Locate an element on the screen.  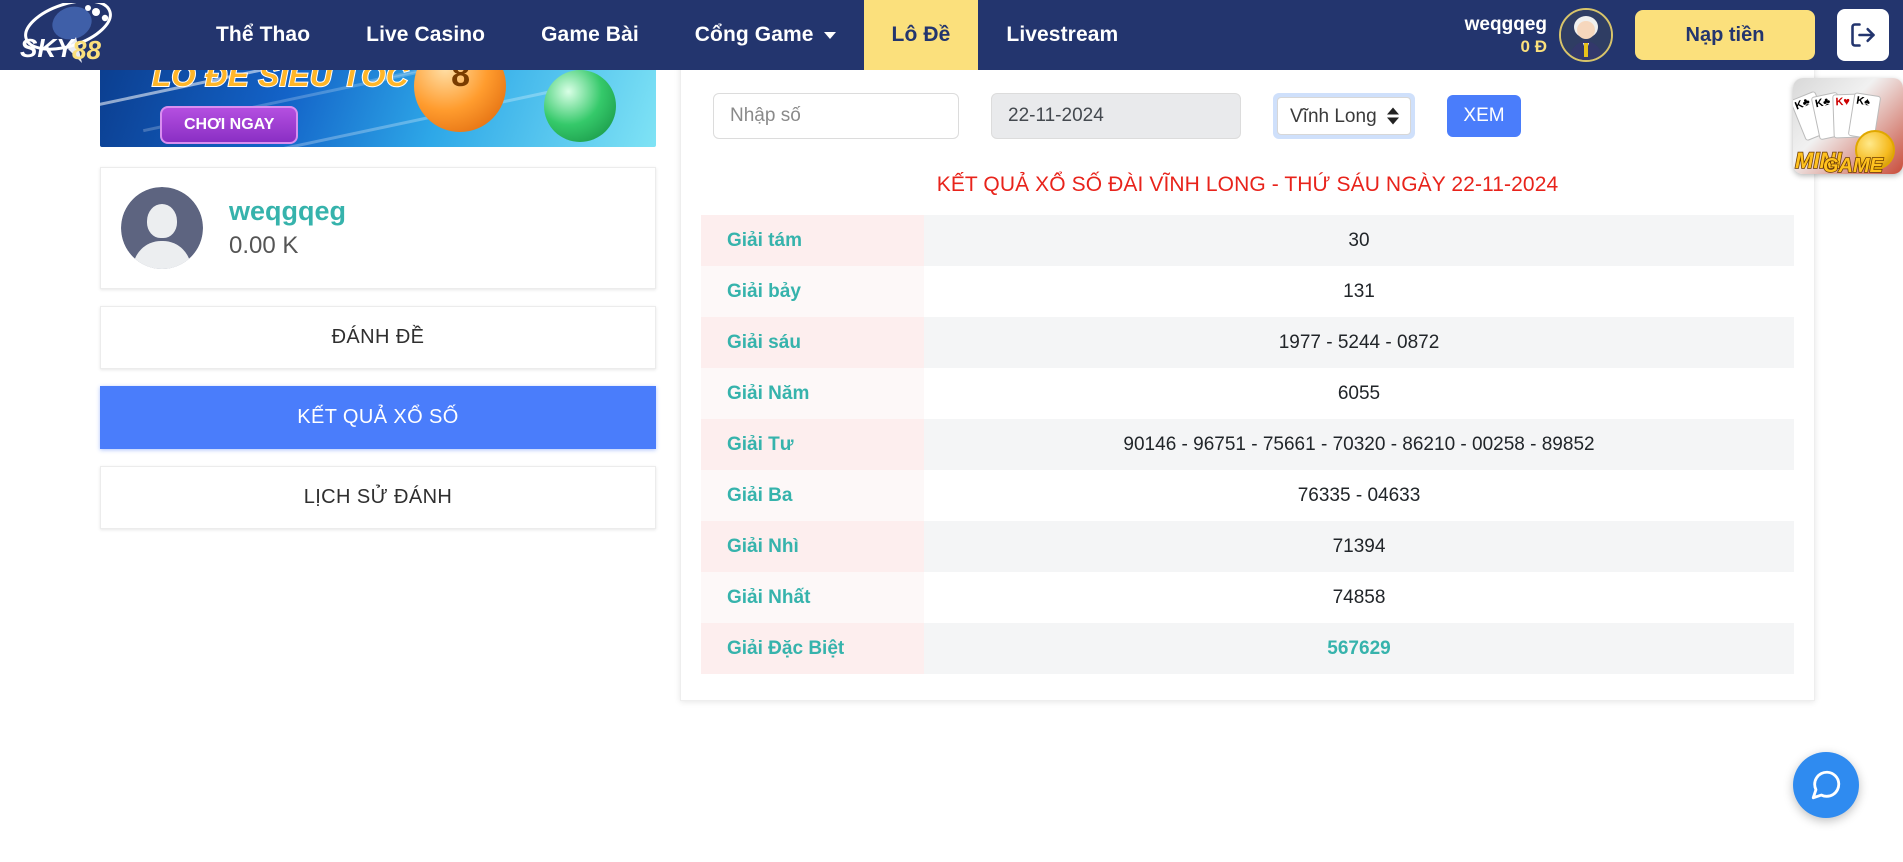
search-number-input is located at coordinates (836, 116).